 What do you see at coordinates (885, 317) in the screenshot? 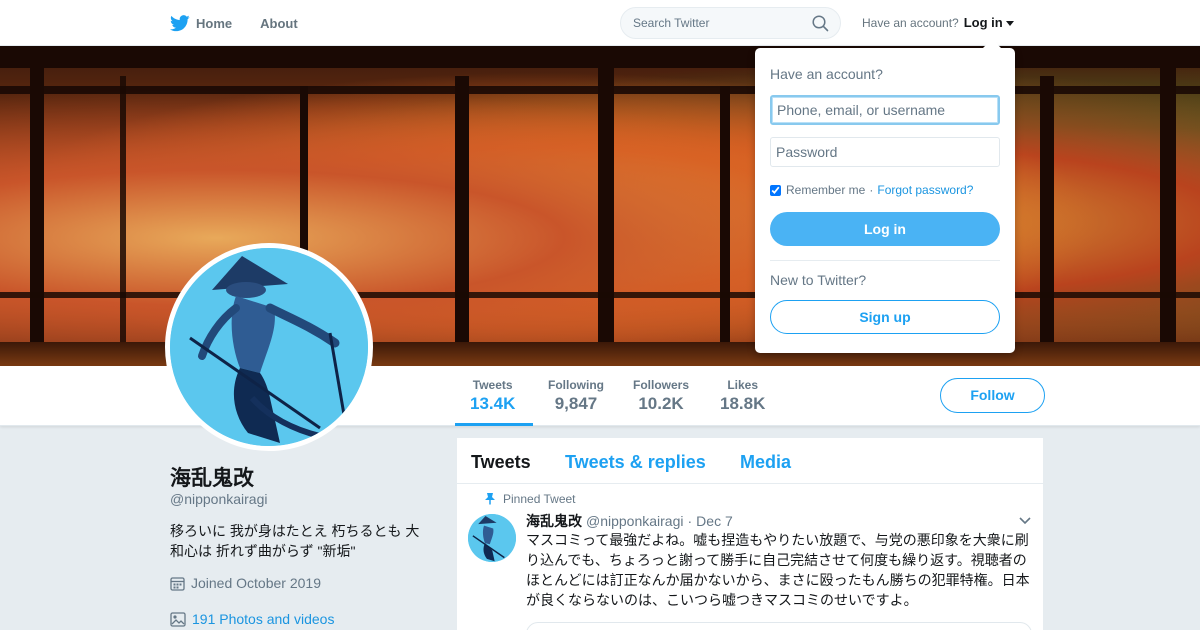
I see `signup-button: Sign up` at bounding box center [885, 317].